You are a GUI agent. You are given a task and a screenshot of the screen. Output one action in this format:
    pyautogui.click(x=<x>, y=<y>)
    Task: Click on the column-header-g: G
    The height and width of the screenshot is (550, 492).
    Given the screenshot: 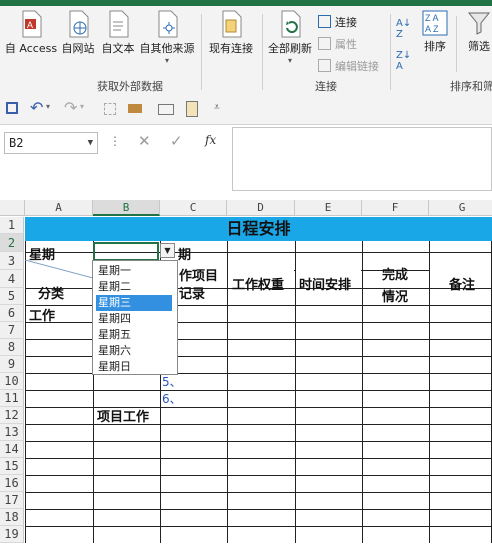 What is the action you would take?
    pyautogui.click(x=460, y=208)
    